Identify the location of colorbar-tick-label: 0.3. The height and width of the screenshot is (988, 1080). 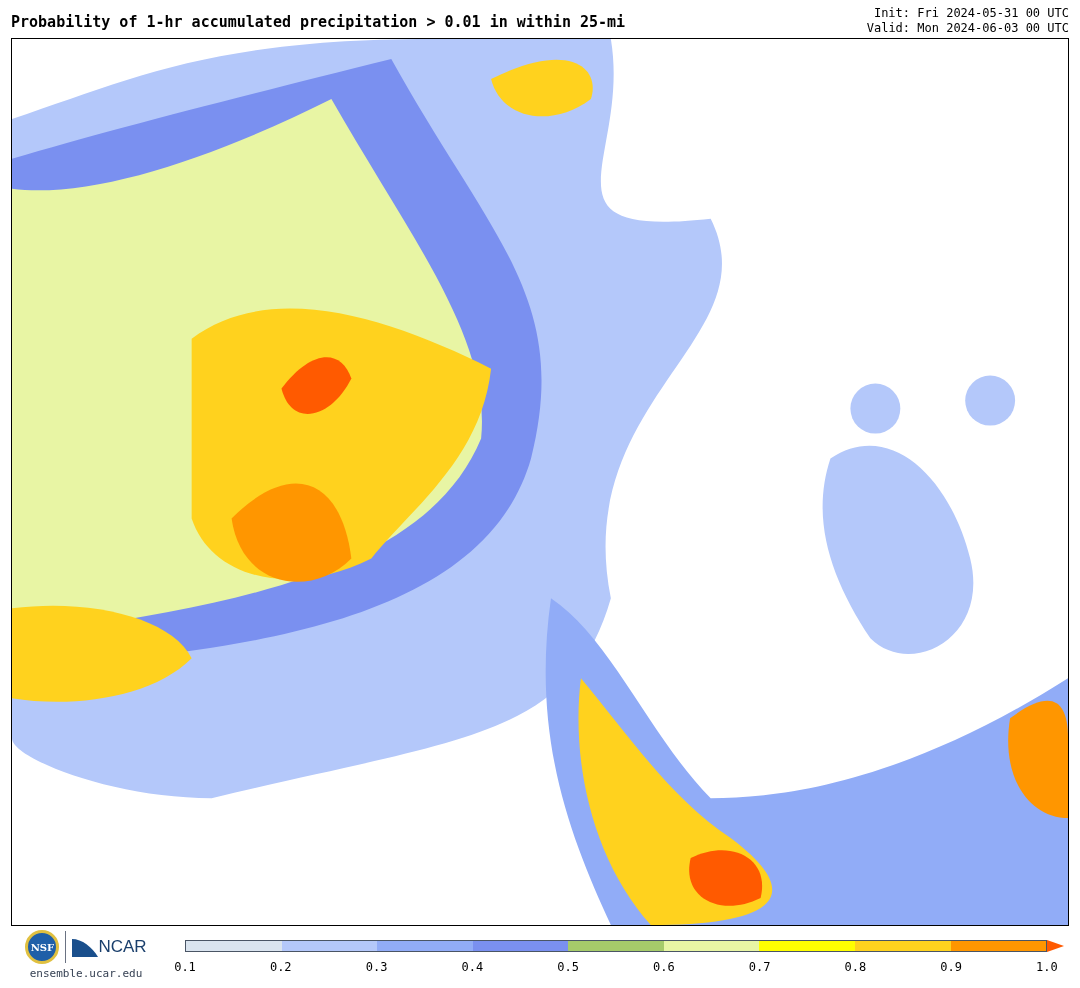
(376, 967).